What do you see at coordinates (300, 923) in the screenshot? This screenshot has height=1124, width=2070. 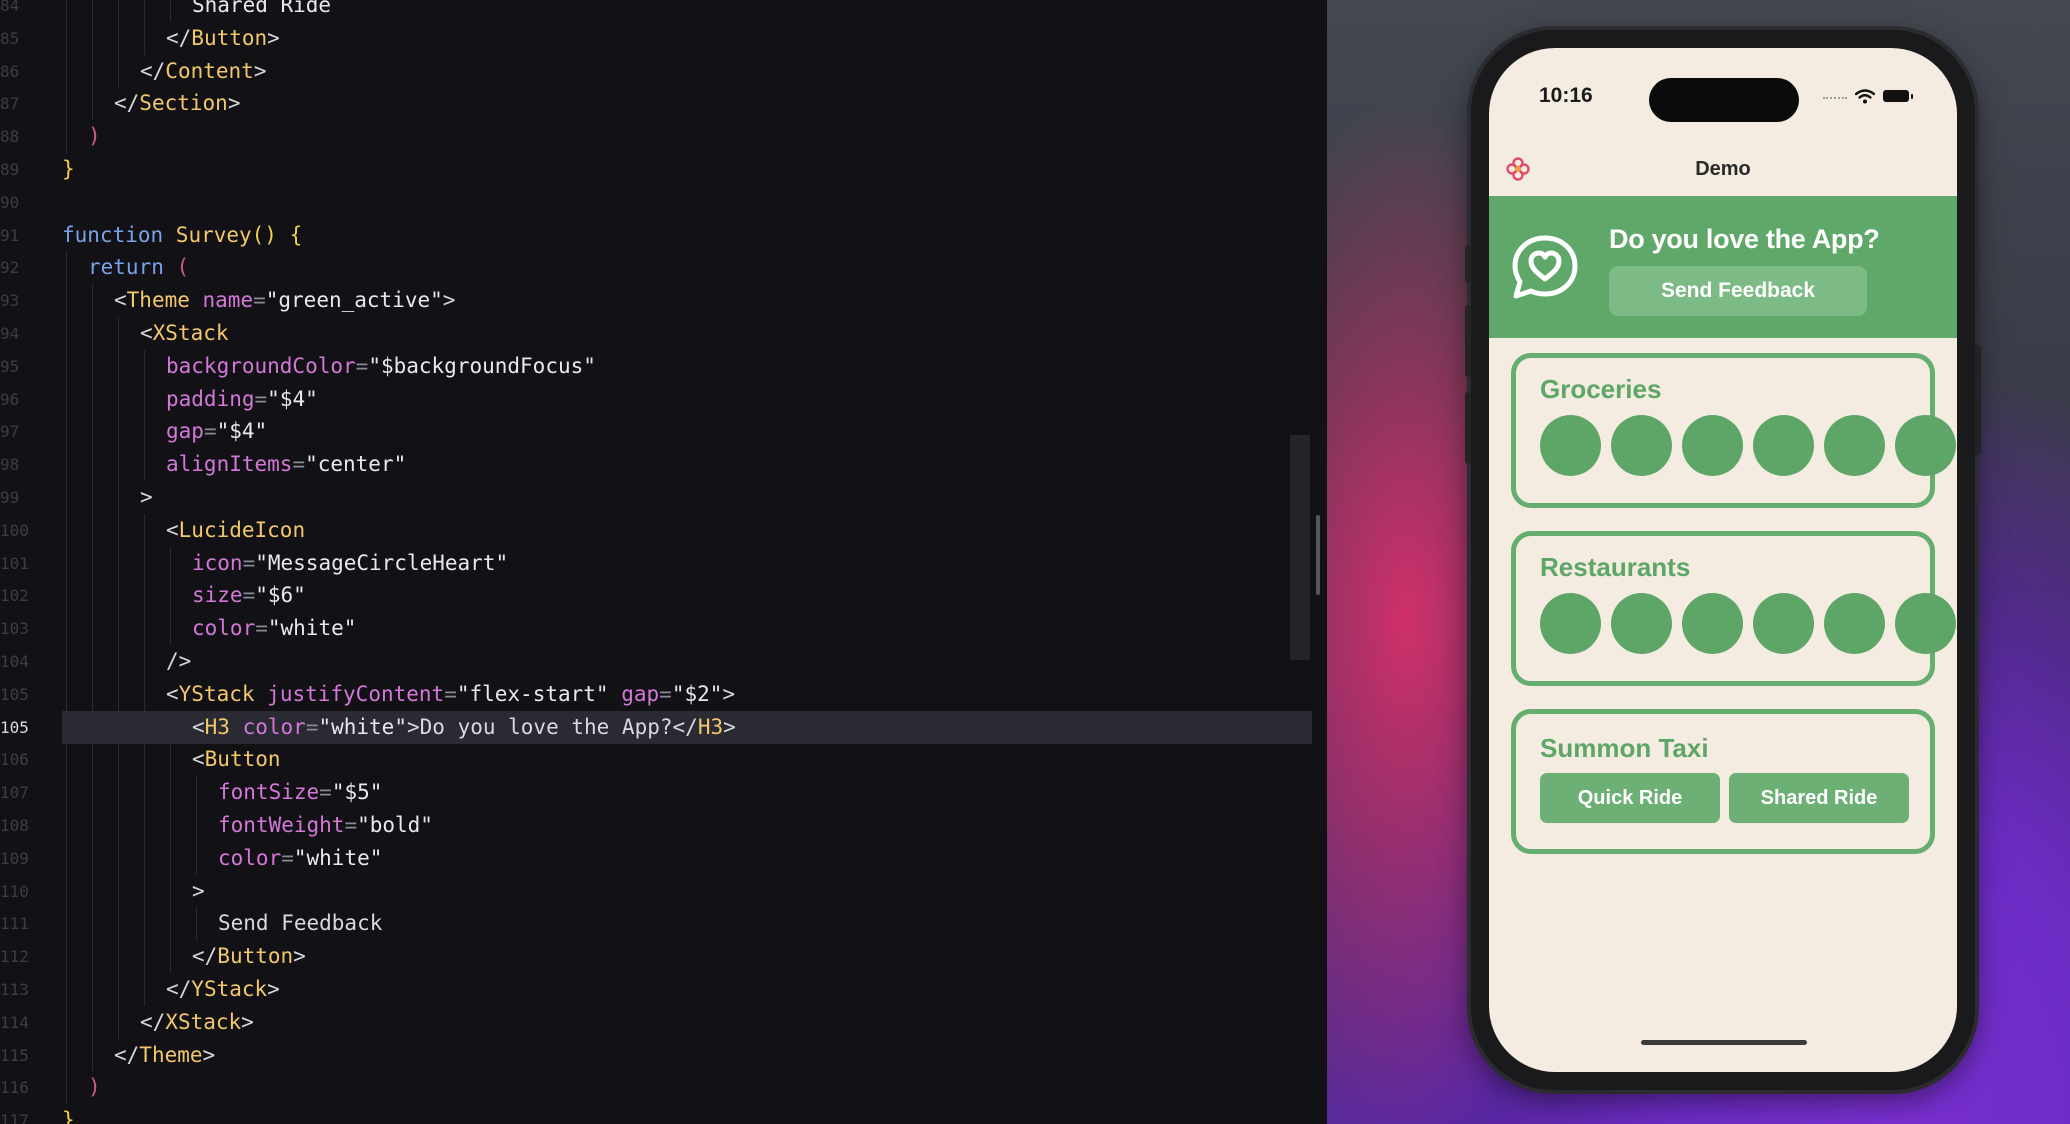 I see `code-line: Send Feedback` at bounding box center [300, 923].